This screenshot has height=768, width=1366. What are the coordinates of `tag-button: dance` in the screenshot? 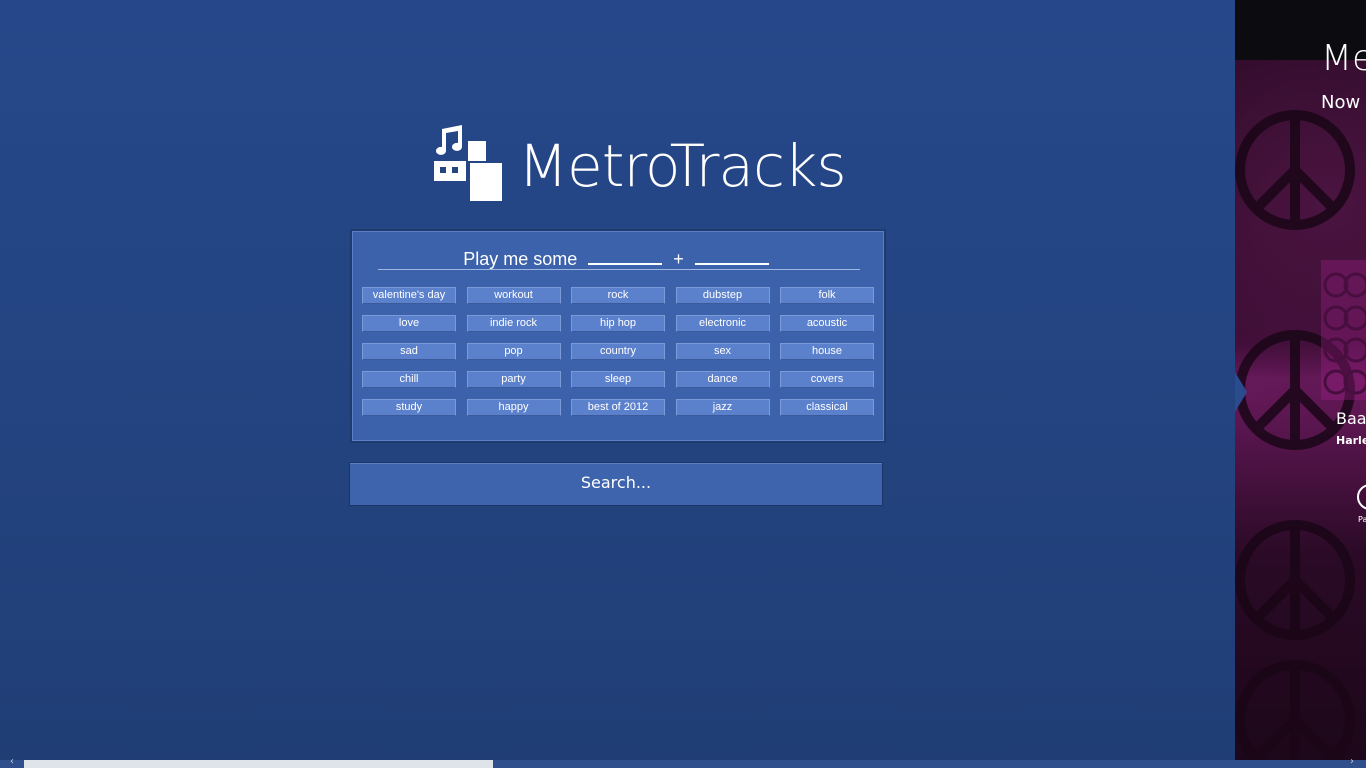 It's located at (722, 379).